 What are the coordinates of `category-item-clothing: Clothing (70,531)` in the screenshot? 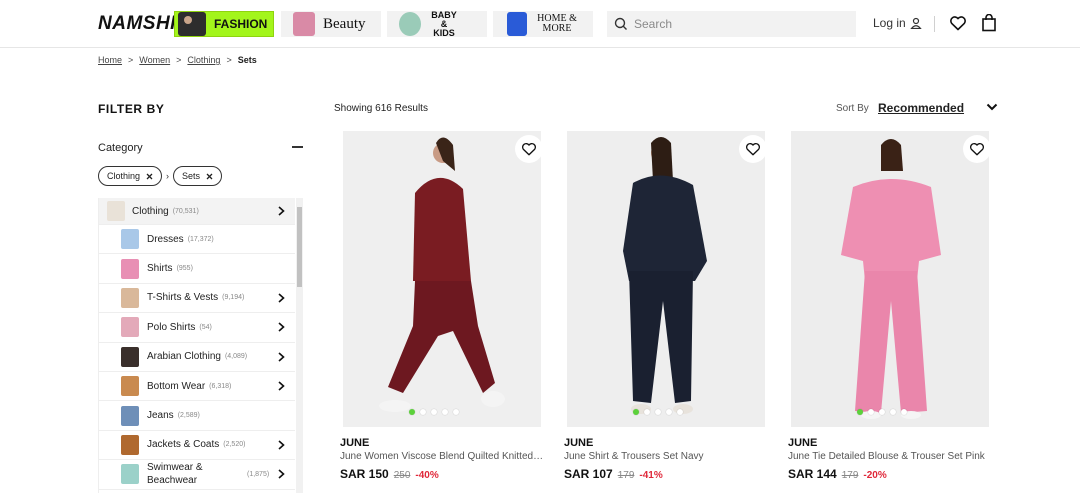 It's located at (197, 211).